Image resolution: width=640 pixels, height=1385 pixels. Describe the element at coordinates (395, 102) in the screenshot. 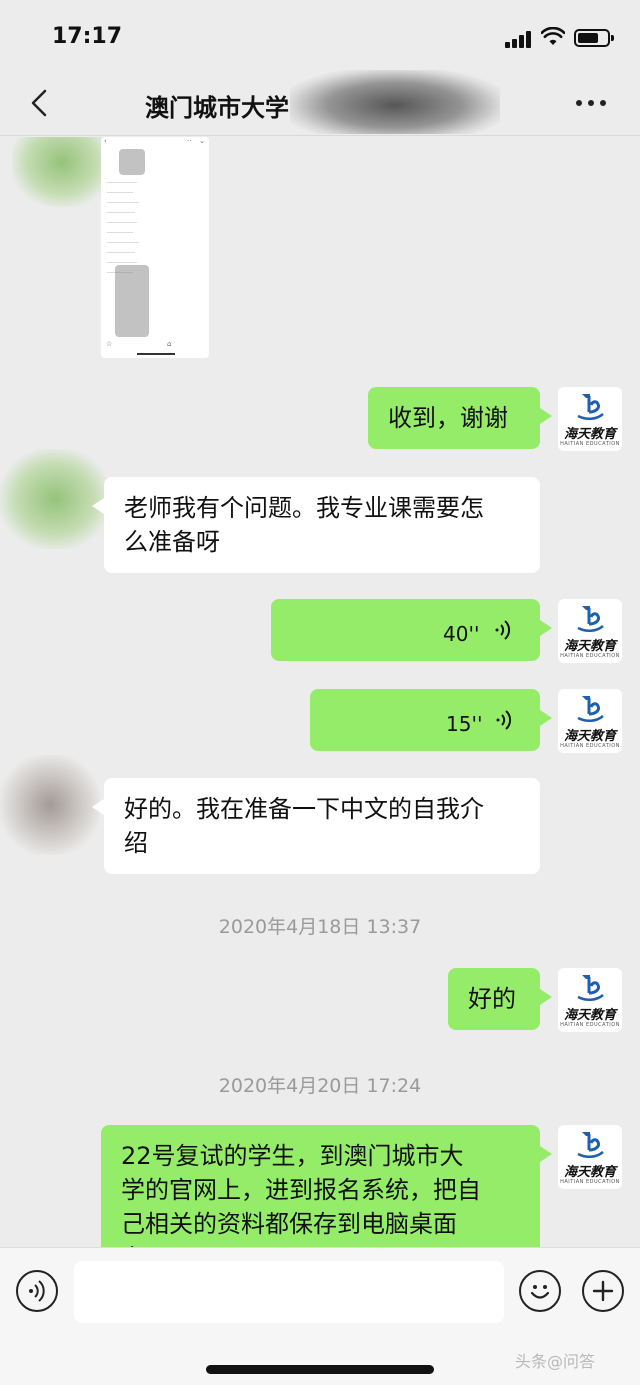

I see `redacted-title-scribble` at that location.